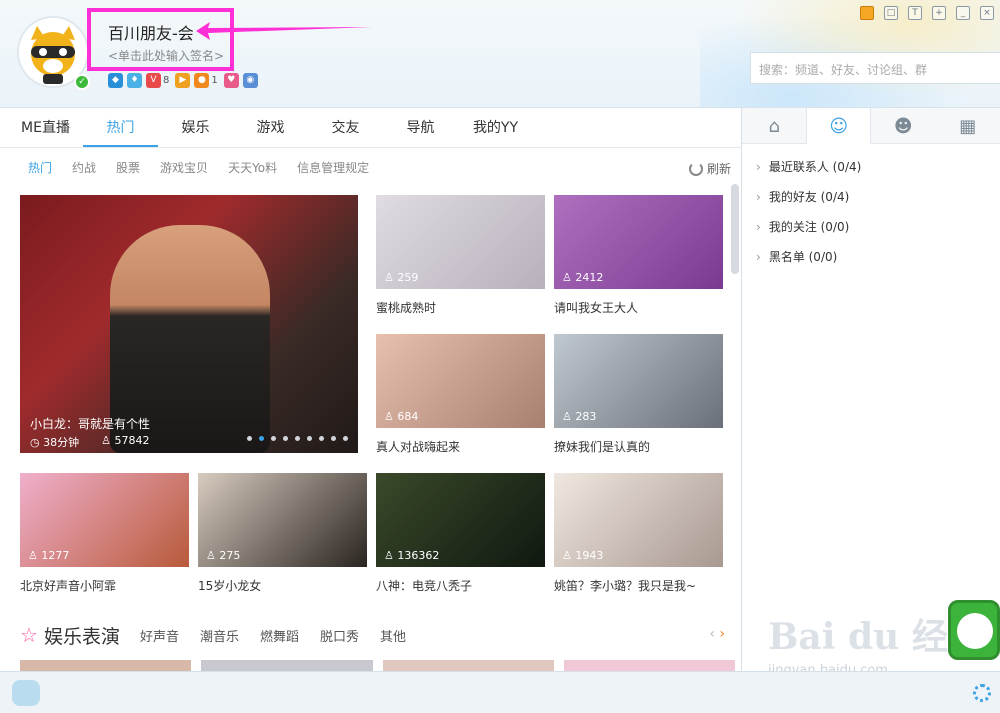 This screenshot has height=713, width=1000. Describe the element at coordinates (915, 13) in the screenshot. I see `shirt-icon: T` at that location.